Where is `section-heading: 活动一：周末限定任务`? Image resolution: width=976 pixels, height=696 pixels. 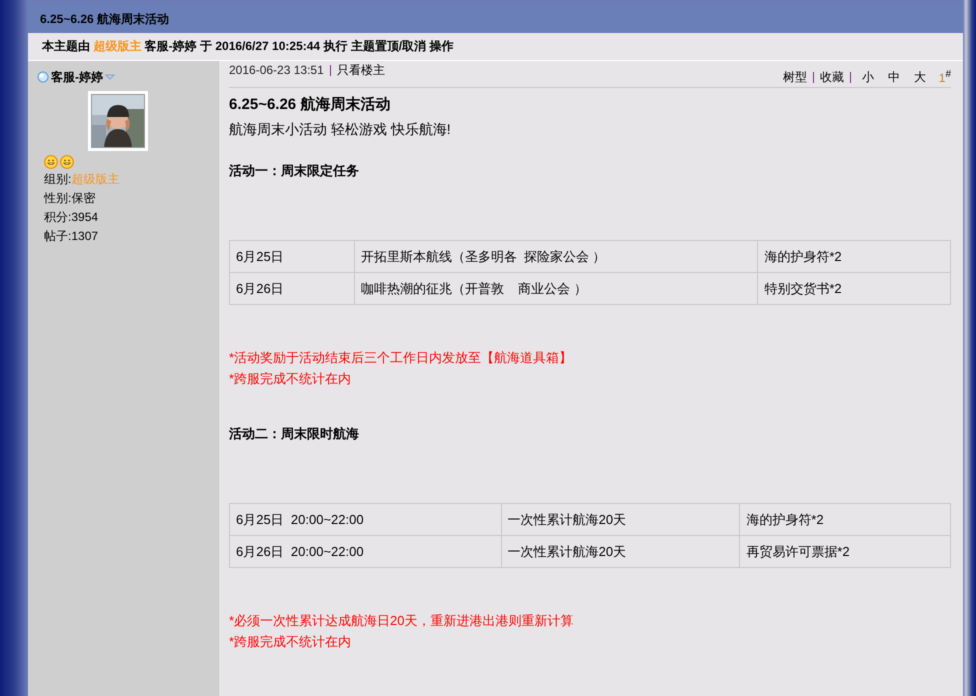
section-heading: 活动一：周末限定任务 is located at coordinates (294, 171).